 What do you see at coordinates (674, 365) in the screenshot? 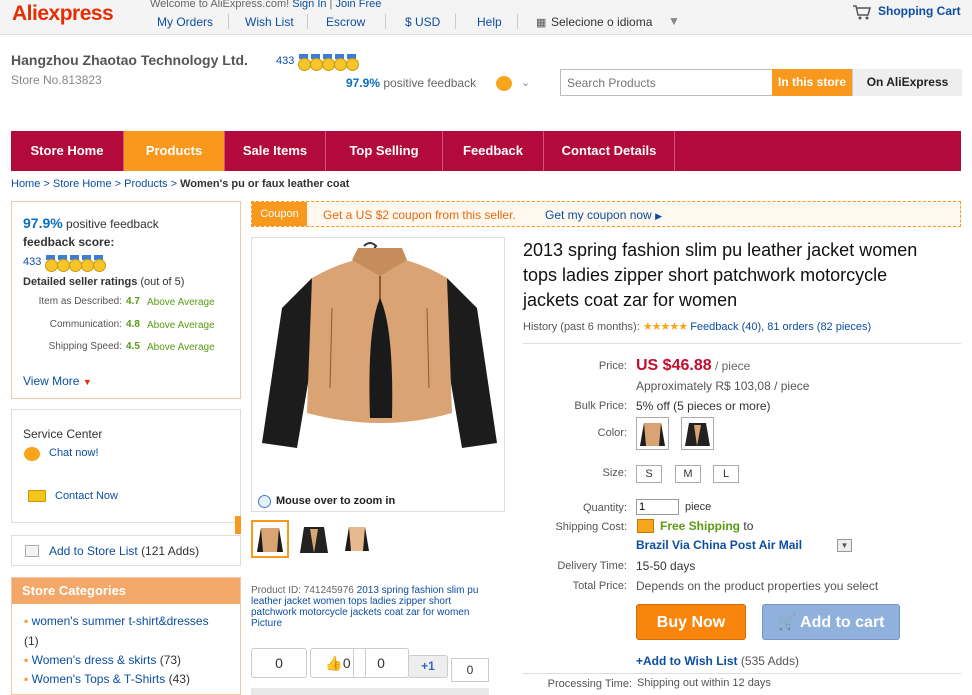
I see `price-value: US $46.88` at bounding box center [674, 365].